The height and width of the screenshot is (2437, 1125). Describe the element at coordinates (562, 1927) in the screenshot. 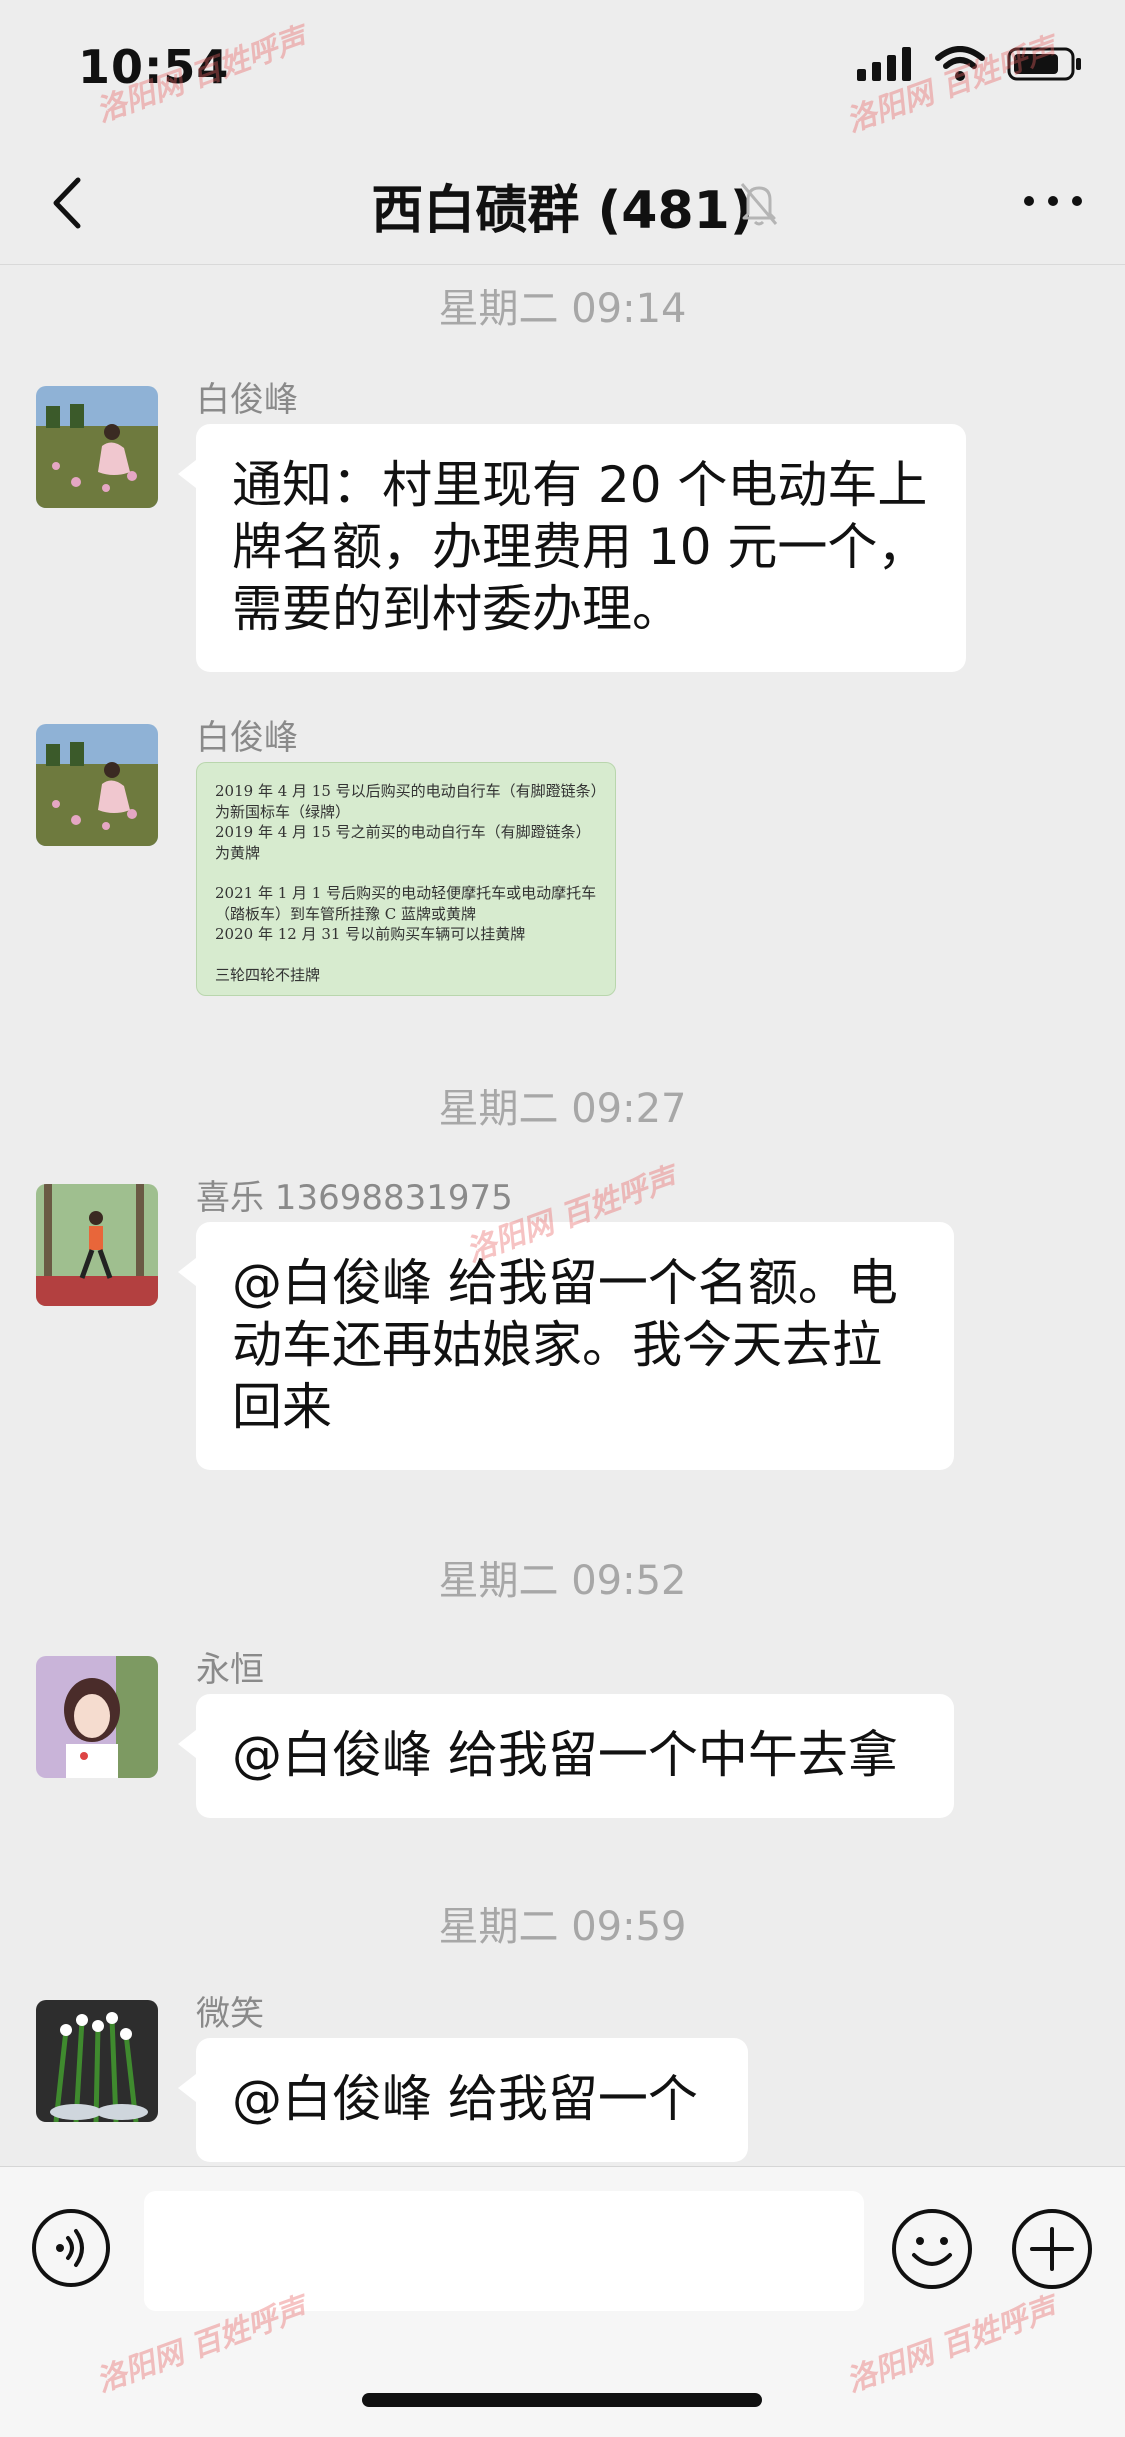

I see `timestamp: 星期二 09:59` at that location.